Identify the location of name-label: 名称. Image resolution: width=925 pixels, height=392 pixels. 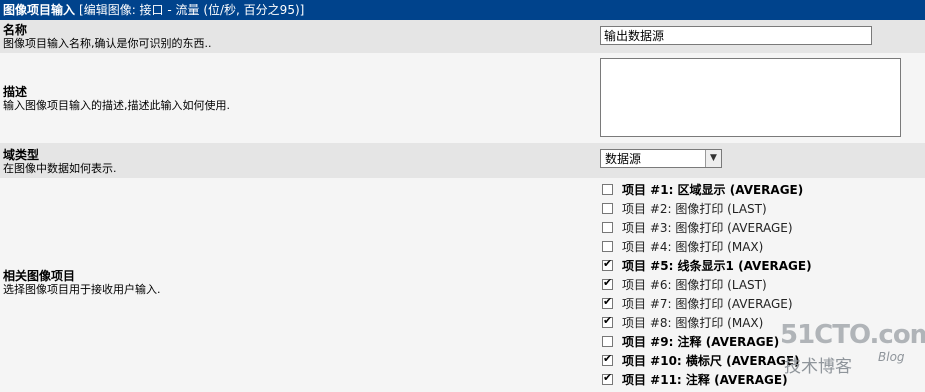
(15, 30).